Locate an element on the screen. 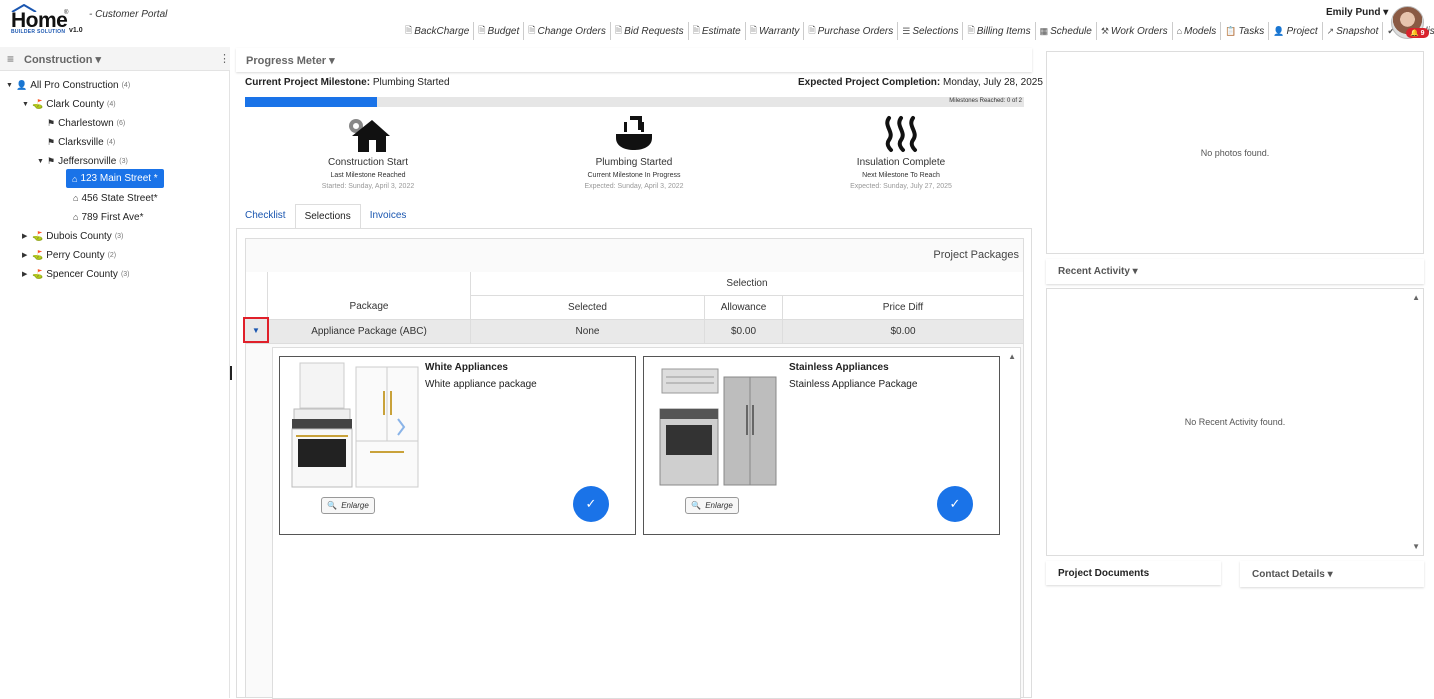 Image resolution: width=1434 pixels, height=699 pixels. white-appliances-image is located at coordinates (355, 425).